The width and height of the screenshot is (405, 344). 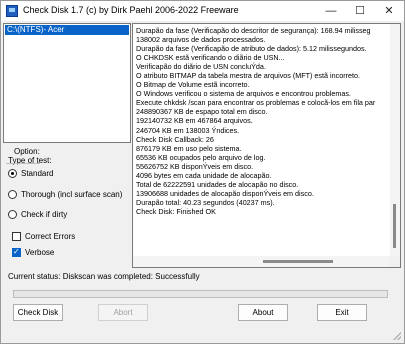 What do you see at coordinates (123, 312) in the screenshot?
I see `abort-button: Abort` at bounding box center [123, 312].